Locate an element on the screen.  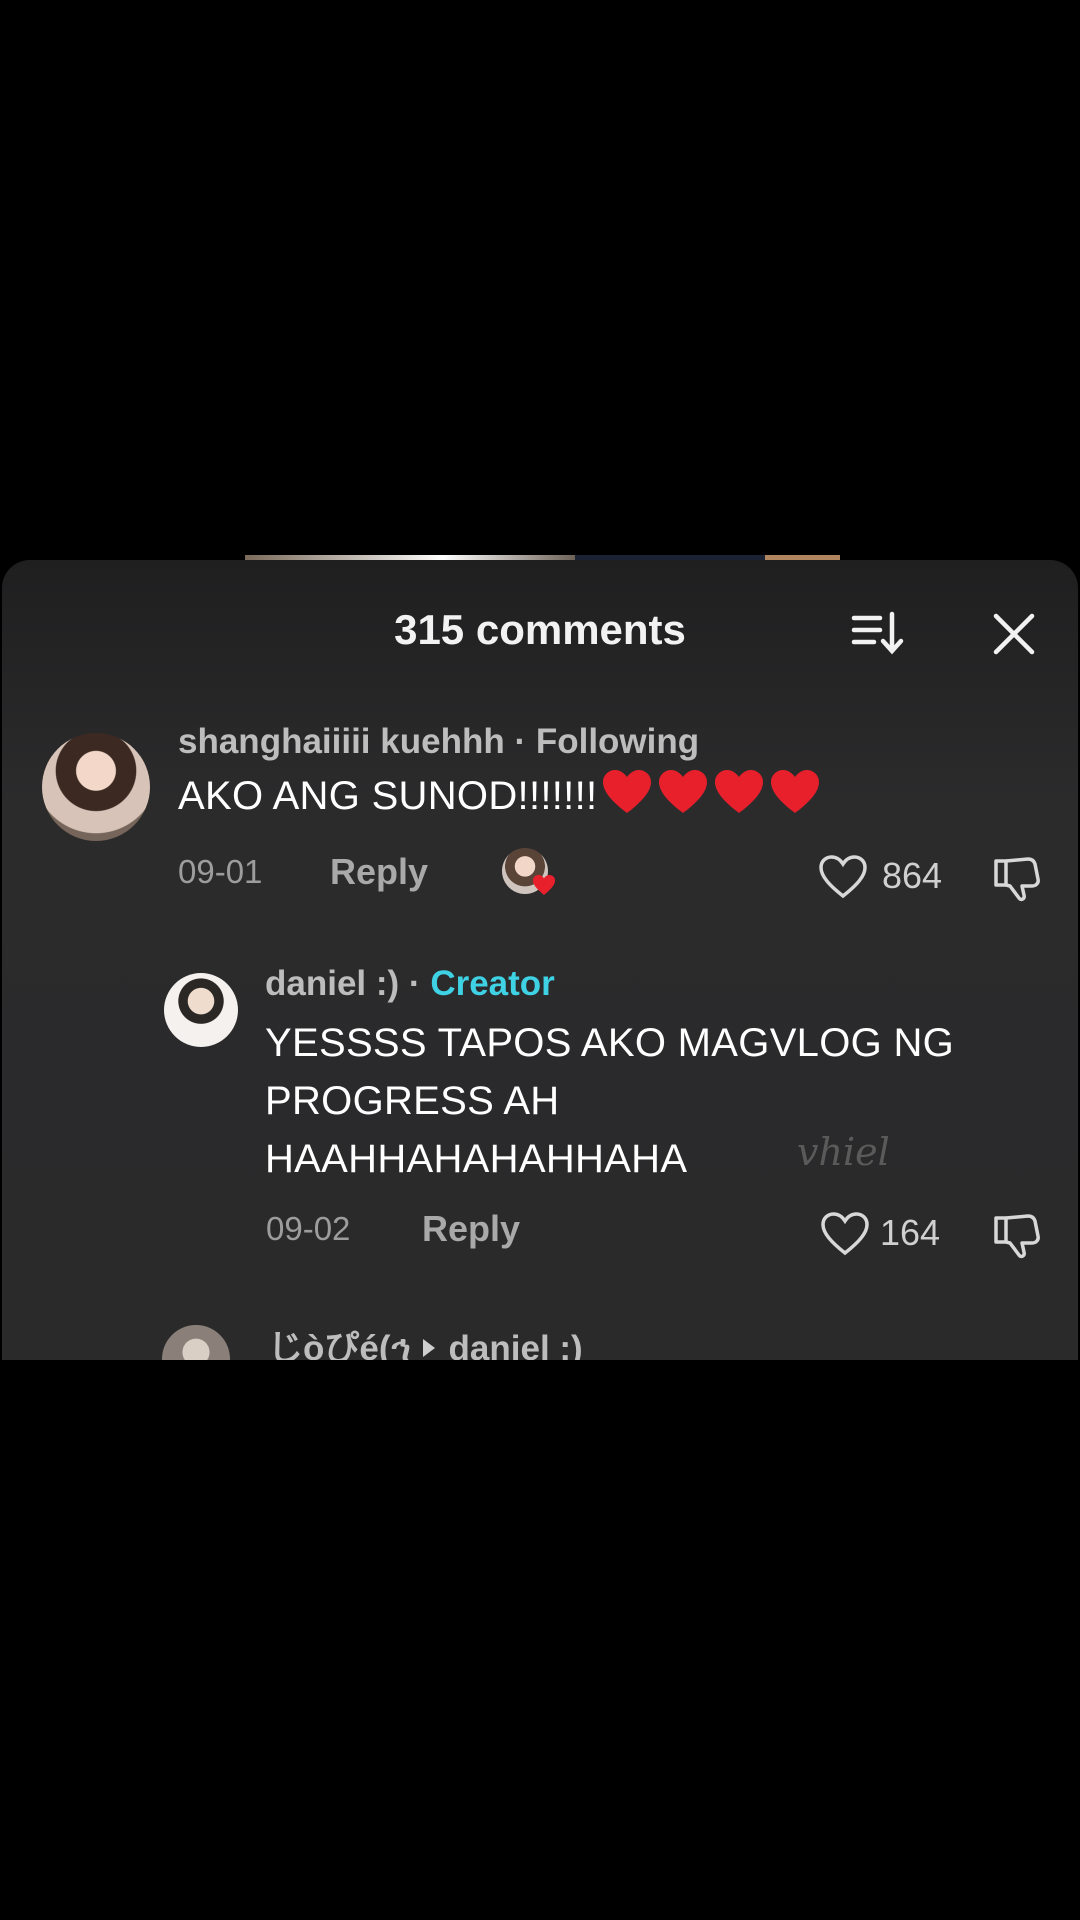
comment-text: AKO ANG SUNOD!!!!!!! is located at coordinates (499, 799).